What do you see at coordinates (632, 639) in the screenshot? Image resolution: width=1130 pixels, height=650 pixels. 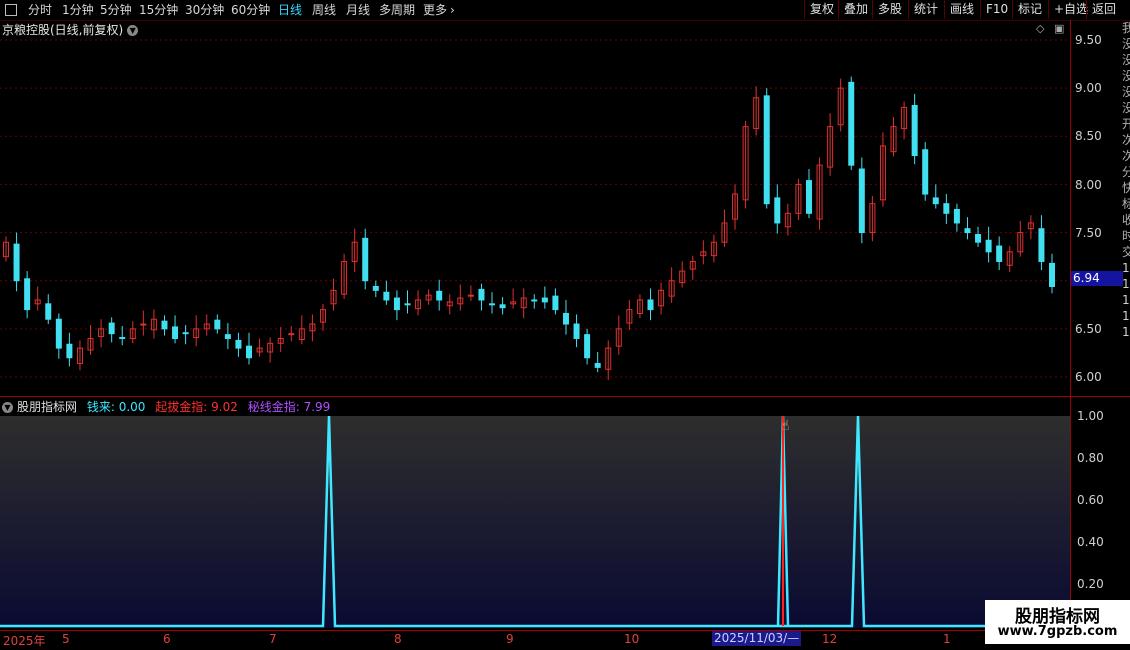 I see `date-label: 10` at bounding box center [632, 639].